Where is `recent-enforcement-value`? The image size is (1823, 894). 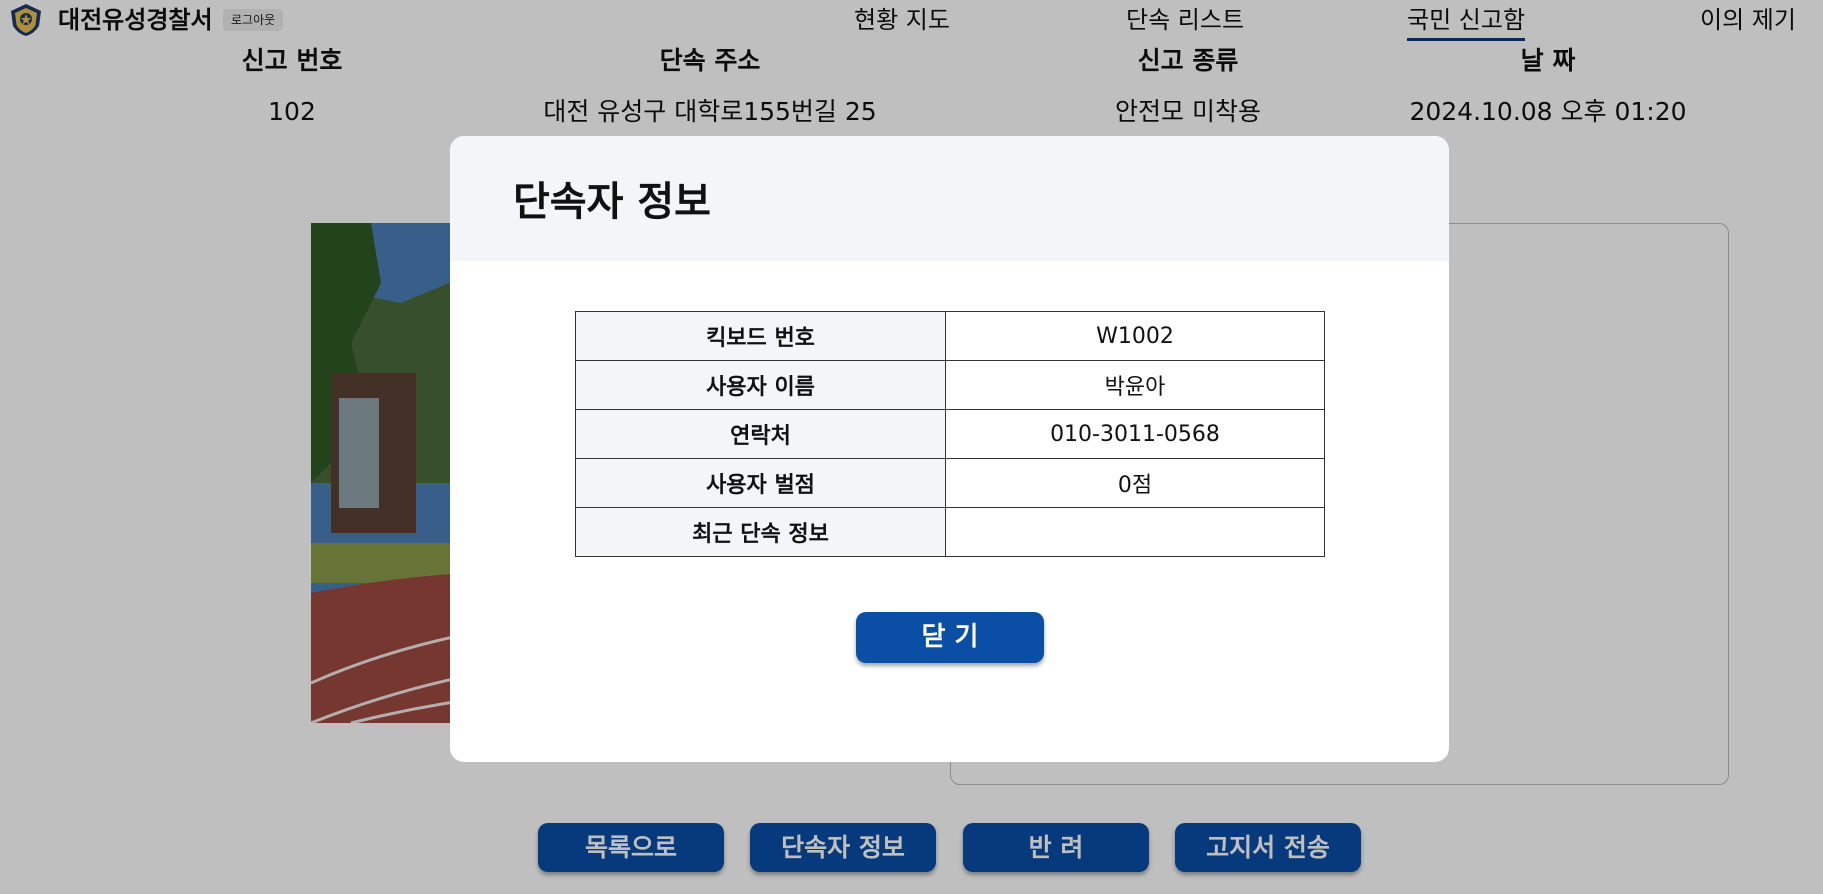
recent-enforcement-value is located at coordinates (1135, 532).